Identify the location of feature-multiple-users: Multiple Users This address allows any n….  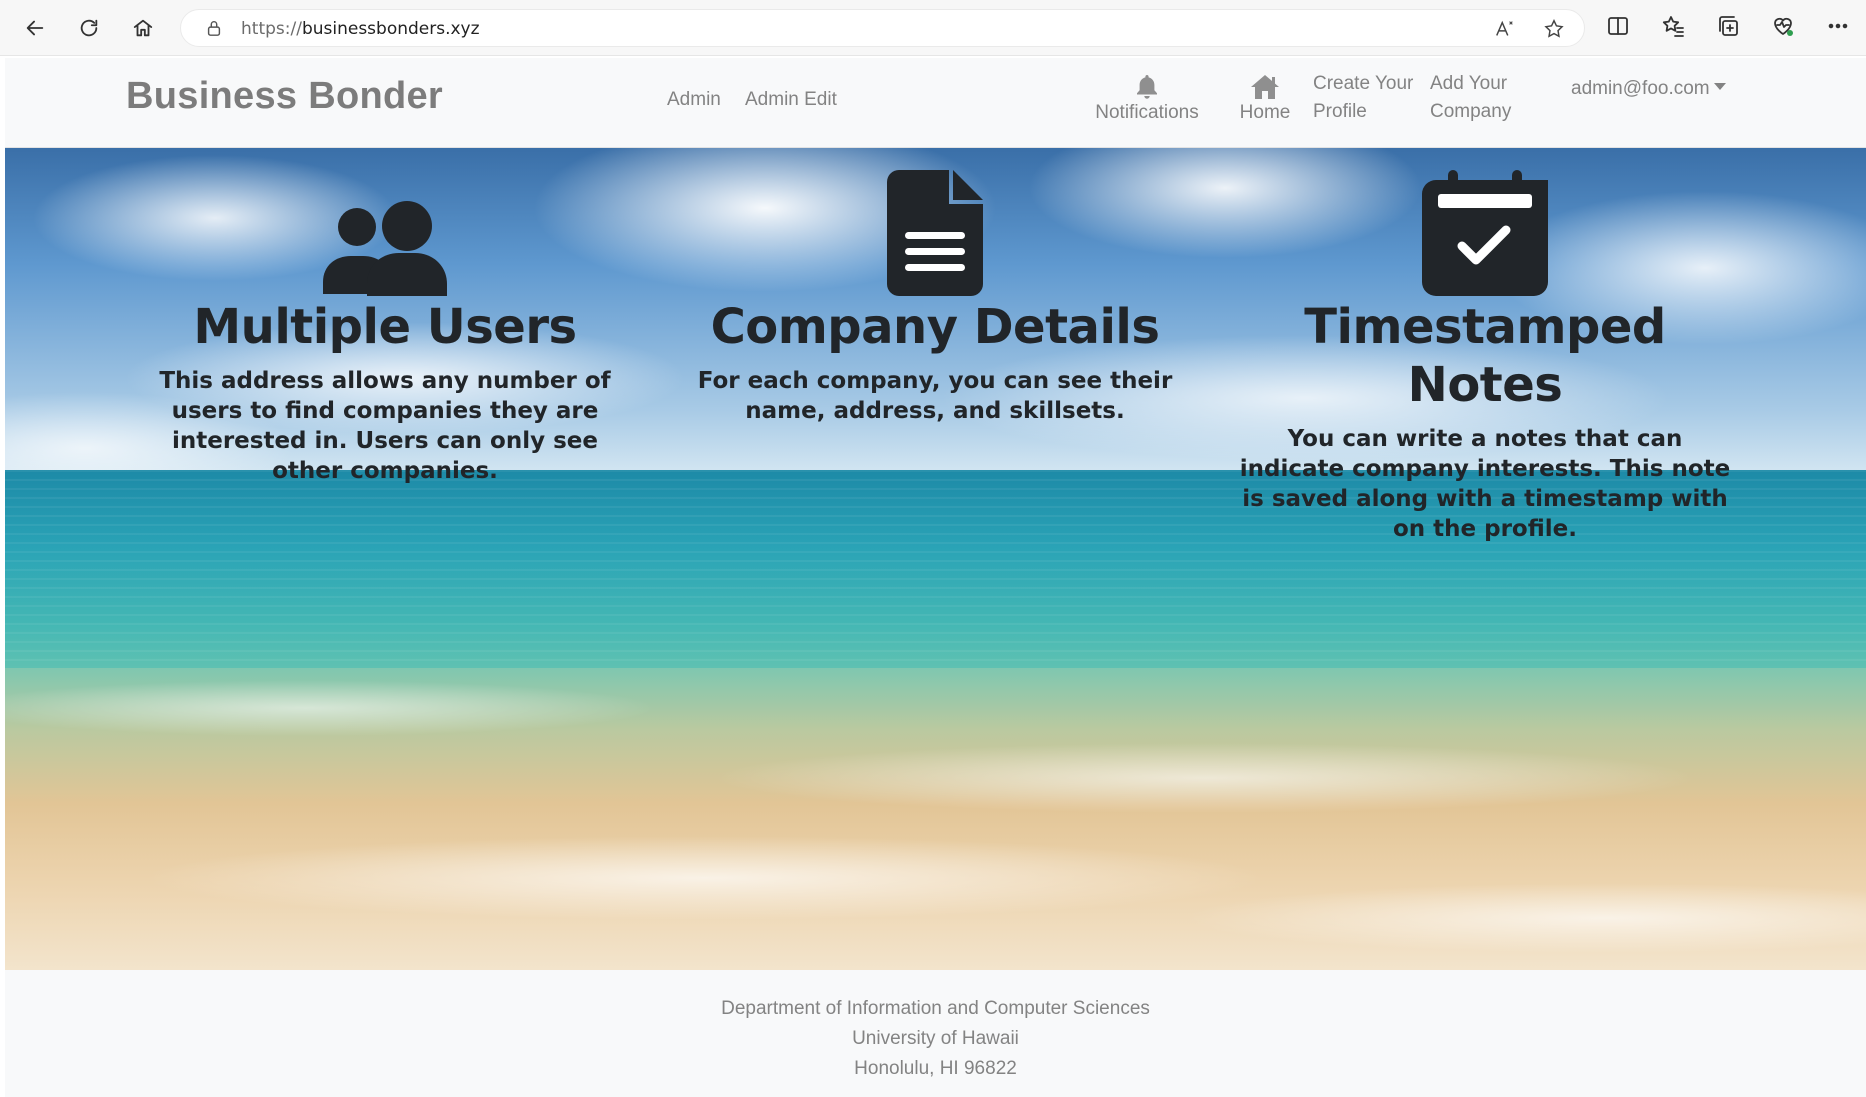
(385, 317).